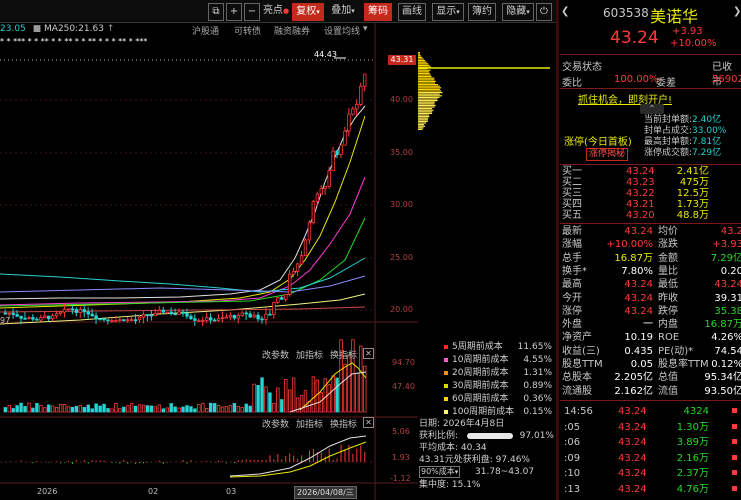 The image size is (741, 500). I want to click on overlay-button: 叠加▾, so click(343, 11).